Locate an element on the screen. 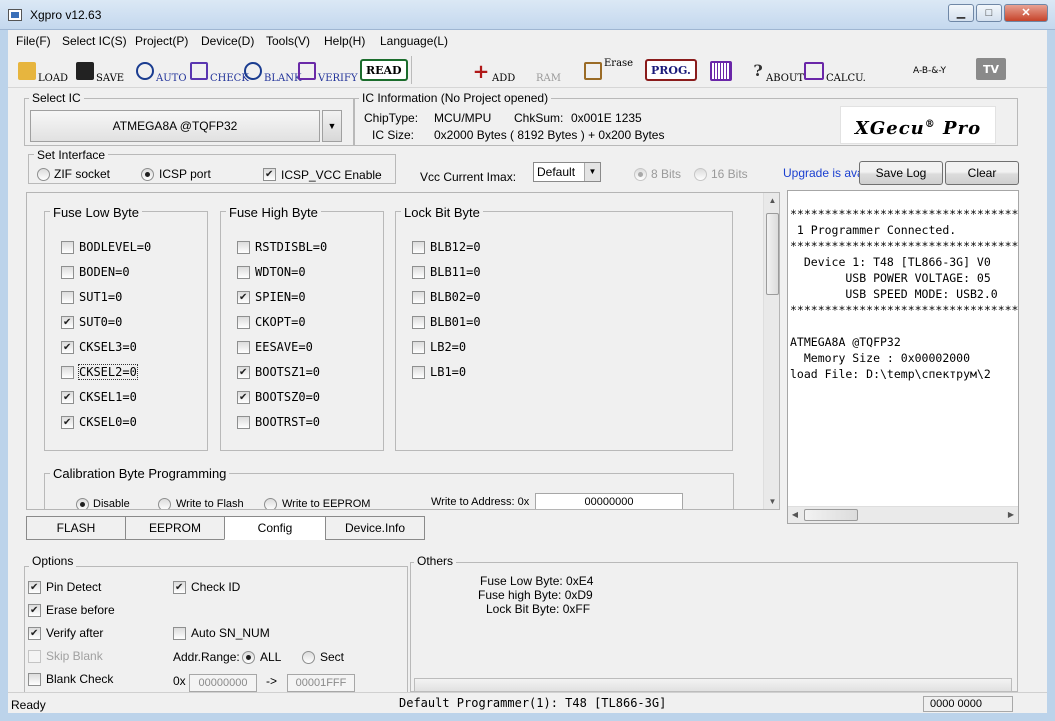  chip-type-label: ChipType: is located at coordinates (391, 118).